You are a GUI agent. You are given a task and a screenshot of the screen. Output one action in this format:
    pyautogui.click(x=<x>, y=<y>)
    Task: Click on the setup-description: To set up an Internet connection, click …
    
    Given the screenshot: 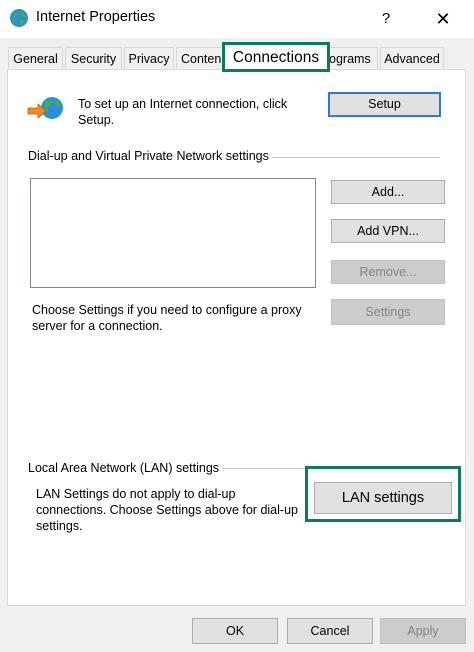 What is the action you would take?
    pyautogui.click(x=183, y=112)
    